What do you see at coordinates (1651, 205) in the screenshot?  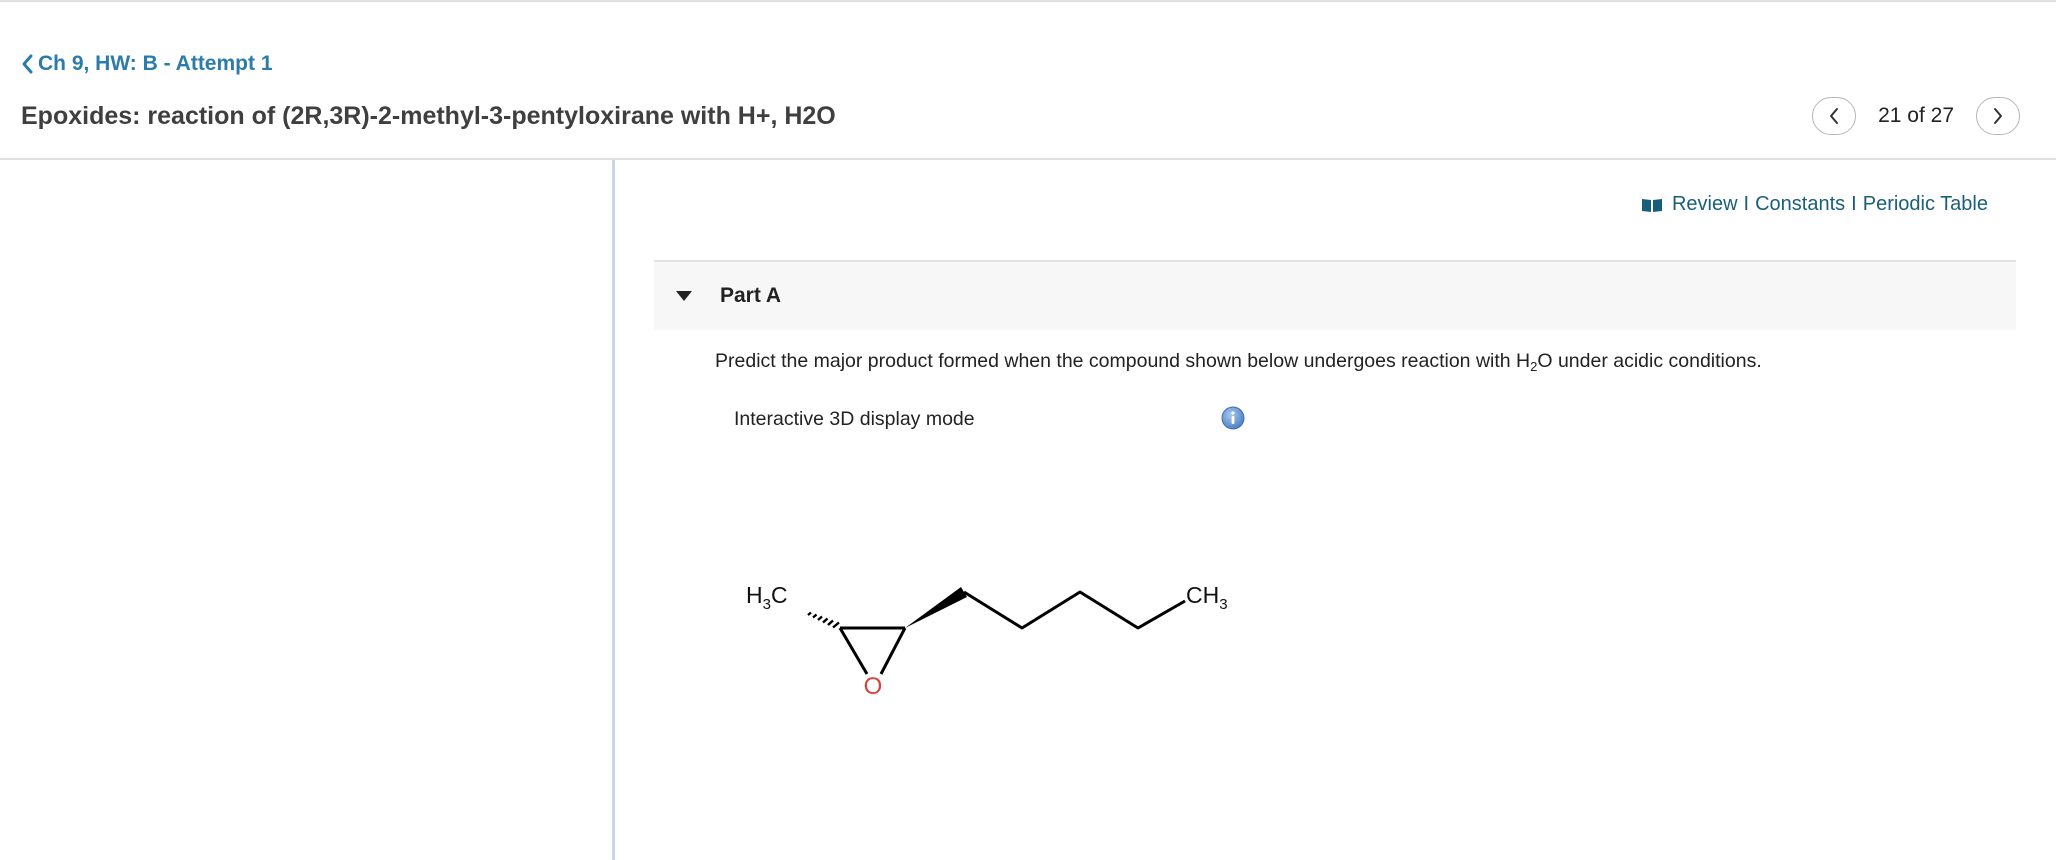 I see `book-icon` at bounding box center [1651, 205].